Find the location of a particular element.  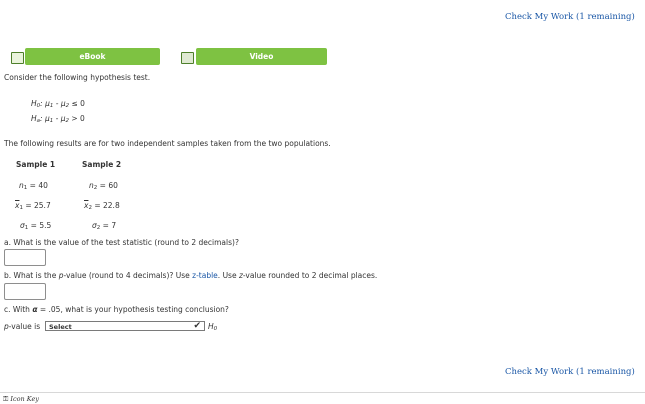

p-value-conclusion-label: p-value is is located at coordinates (22, 326).